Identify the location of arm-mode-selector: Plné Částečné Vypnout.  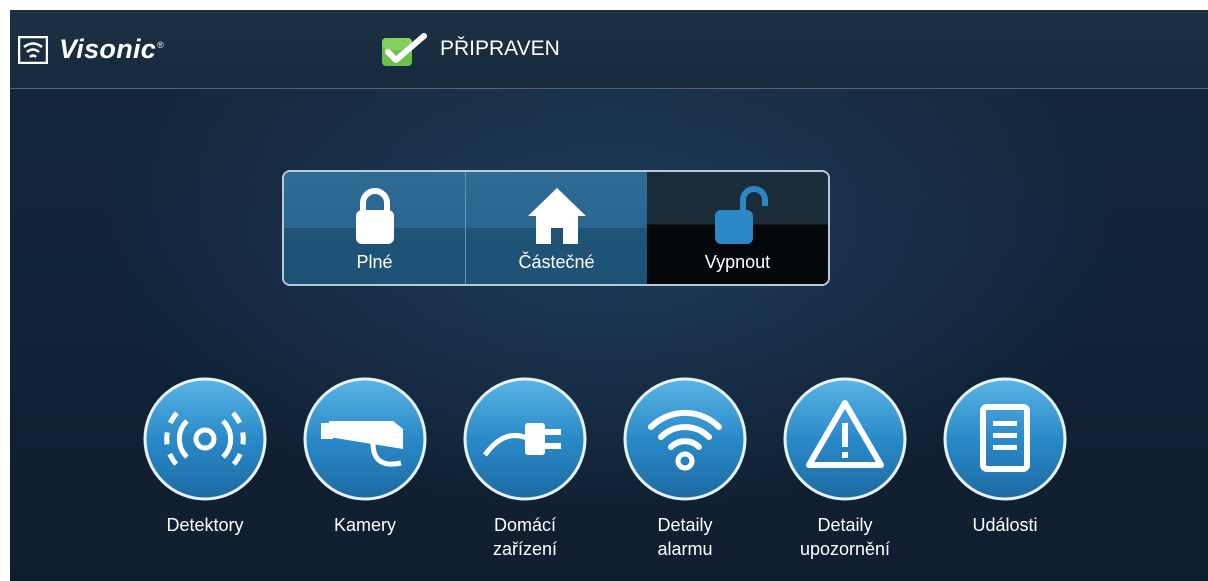
(556, 228).